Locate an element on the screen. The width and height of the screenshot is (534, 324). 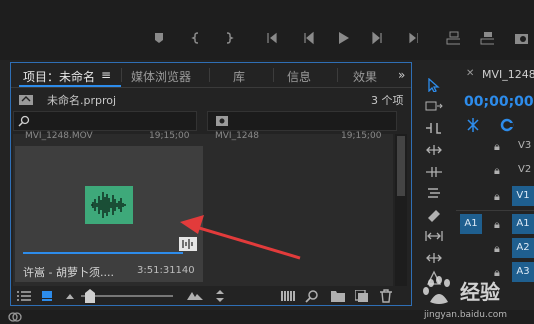
track-row-v1: 🔒︎ V1 is located at coordinates (495, 197).